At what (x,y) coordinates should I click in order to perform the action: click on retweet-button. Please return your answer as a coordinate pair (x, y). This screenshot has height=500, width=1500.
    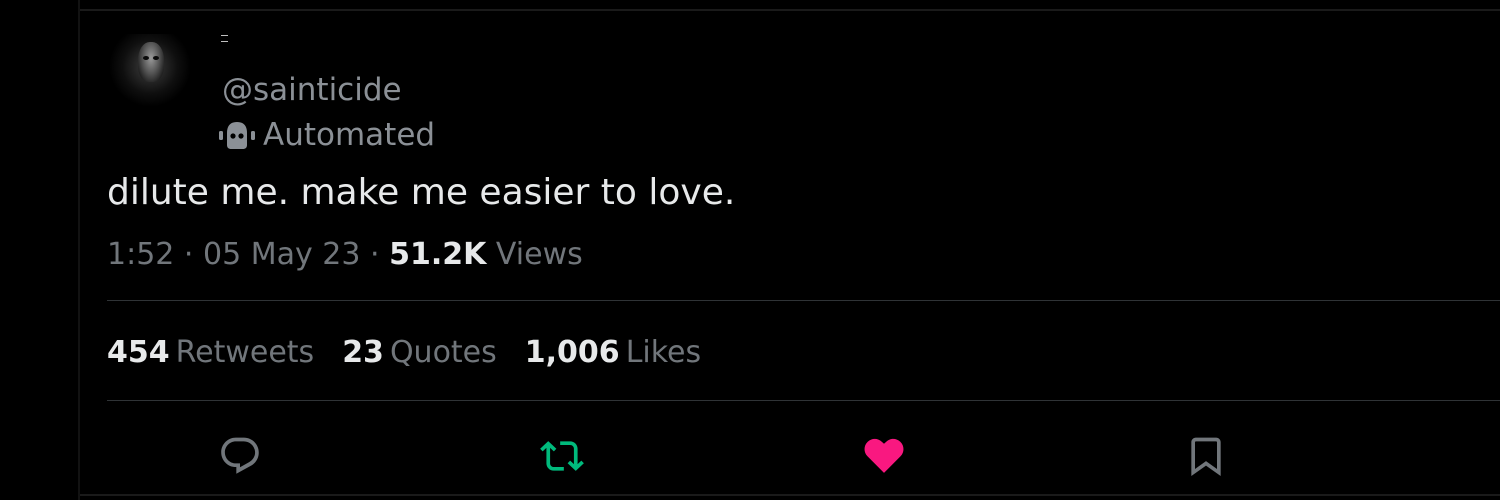
    Looking at the image, I should click on (562, 456).